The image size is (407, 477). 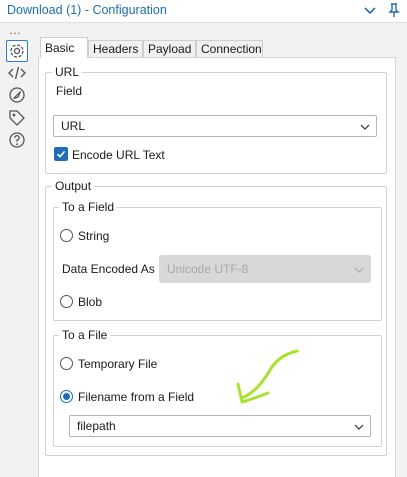 What do you see at coordinates (67, 72) in the screenshot?
I see `url-group-legend: URL` at bounding box center [67, 72].